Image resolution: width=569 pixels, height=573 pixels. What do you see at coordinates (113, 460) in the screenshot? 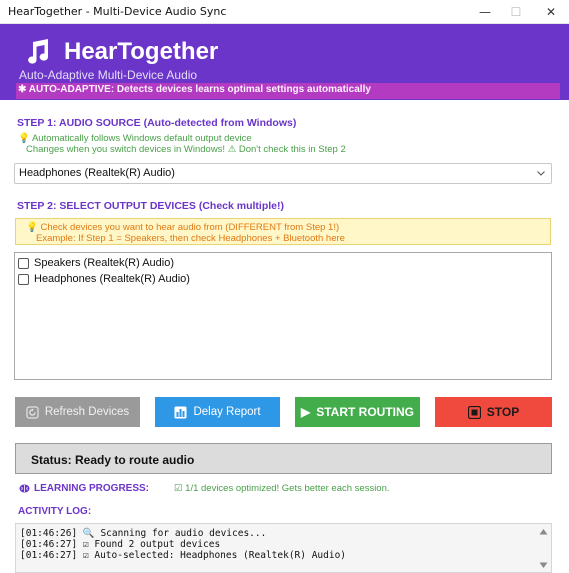
I see `status-text: Status: Ready to route audio` at bounding box center [113, 460].